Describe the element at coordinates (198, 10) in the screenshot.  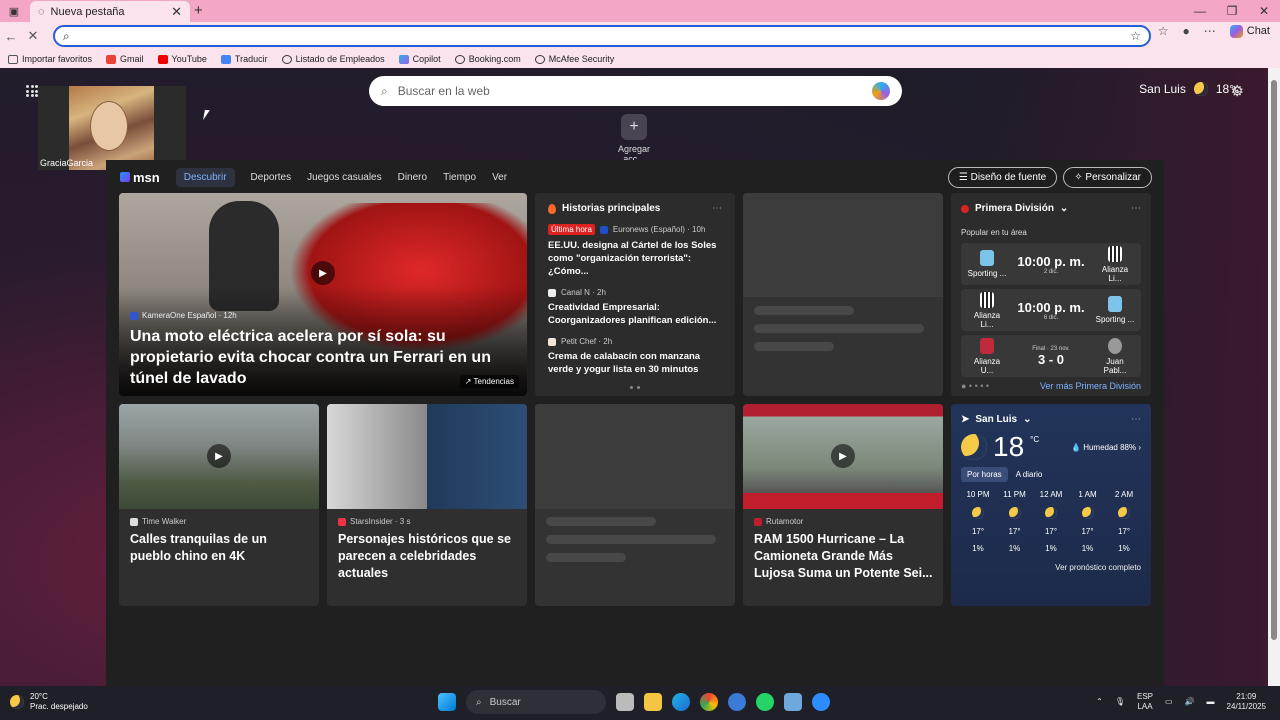
I see `new-tab-button: +` at that location.